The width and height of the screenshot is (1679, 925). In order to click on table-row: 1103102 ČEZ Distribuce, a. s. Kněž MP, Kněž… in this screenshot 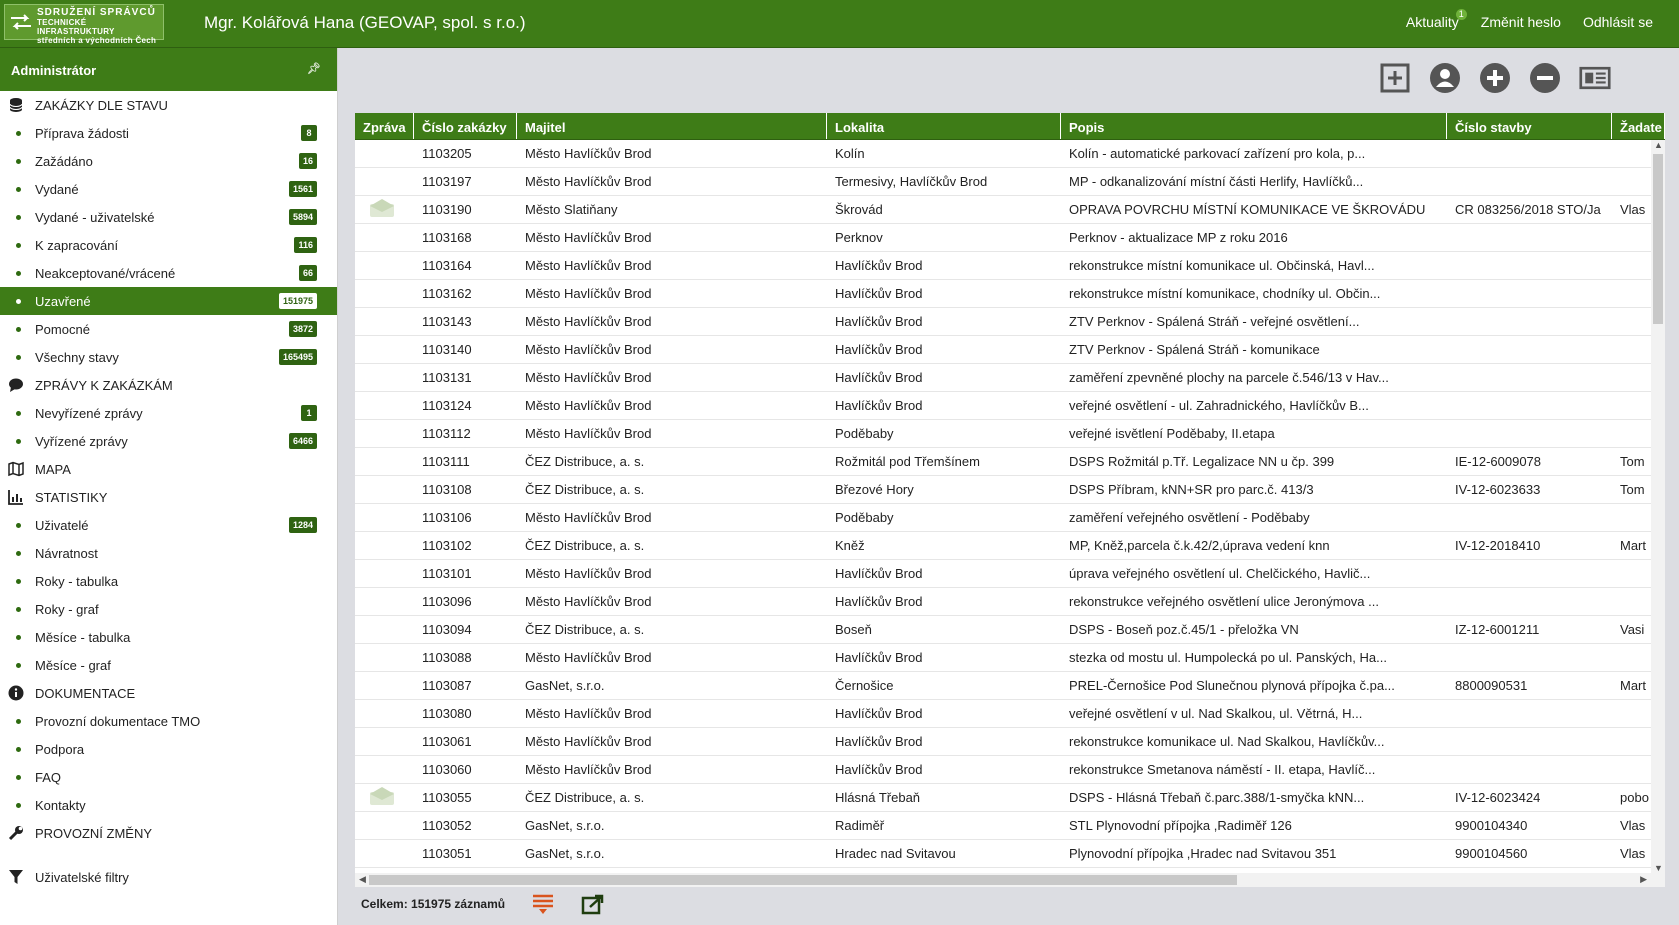, I will do `click(1010, 546)`.